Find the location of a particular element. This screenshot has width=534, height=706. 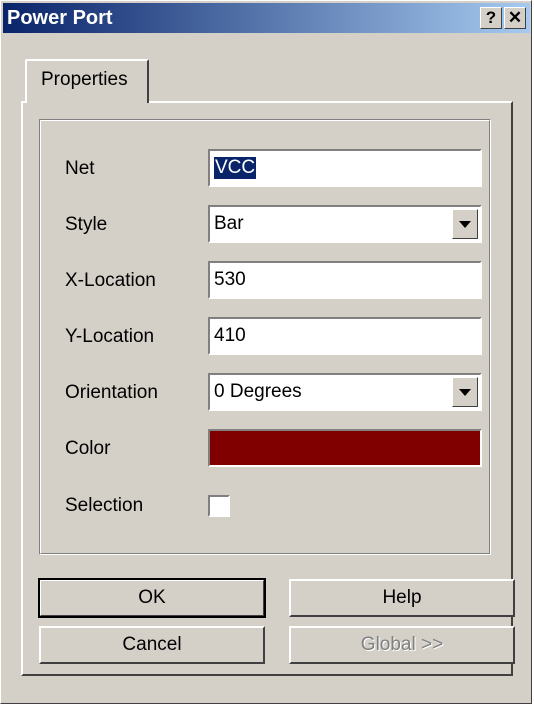

cancel-button: Cancel is located at coordinates (152, 645).